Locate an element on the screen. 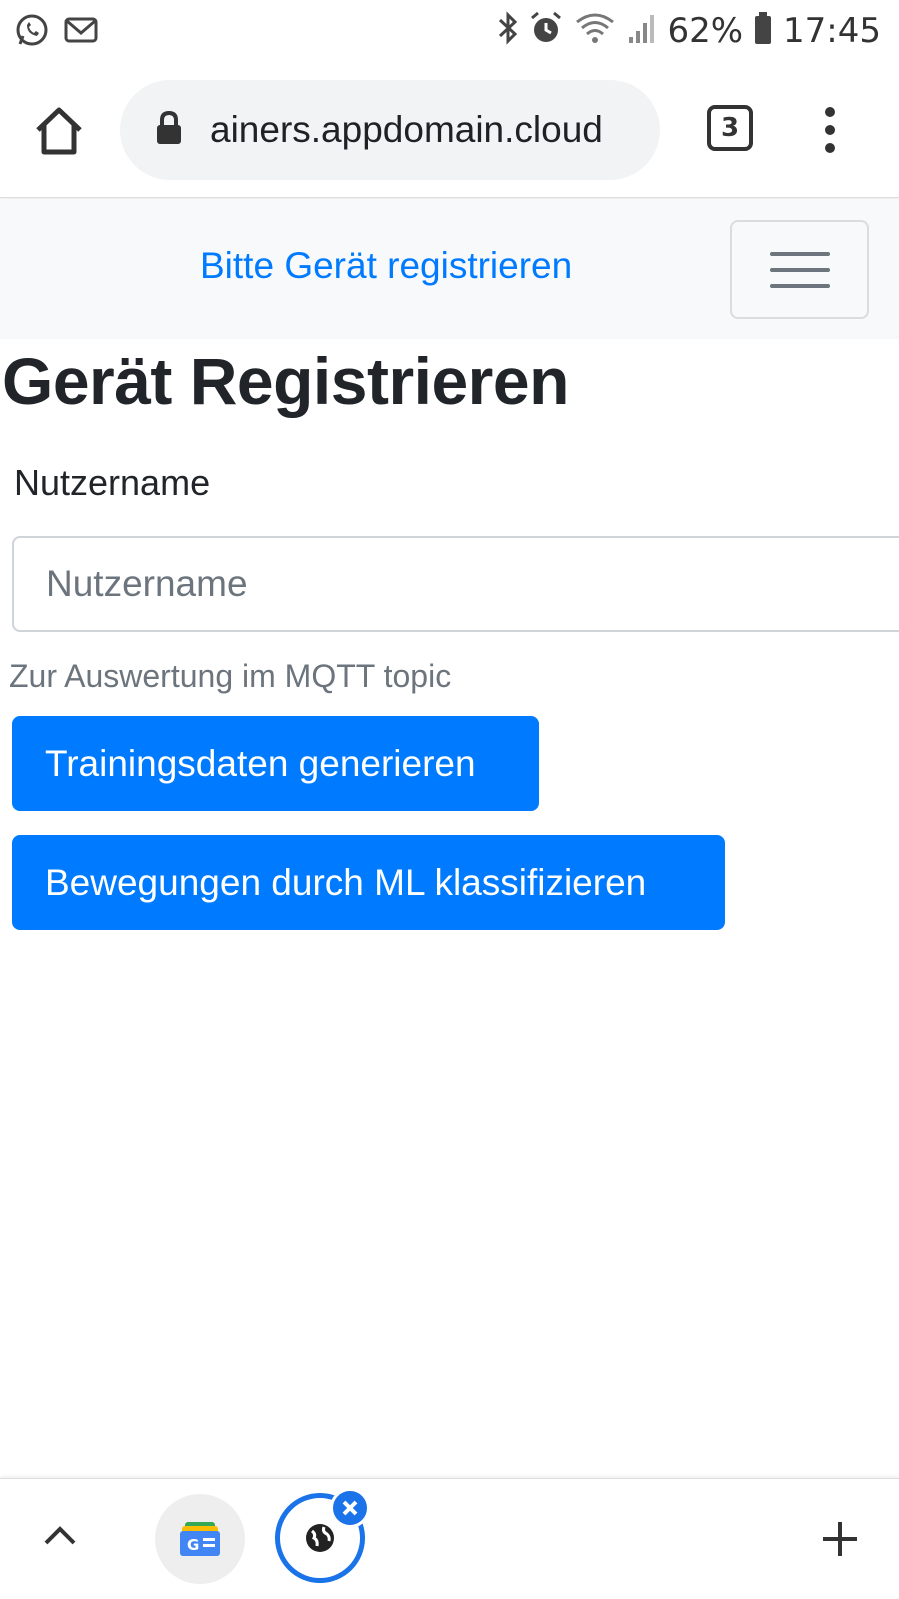 The height and width of the screenshot is (1599, 899). tab-switcher-button: 3 is located at coordinates (730, 128).